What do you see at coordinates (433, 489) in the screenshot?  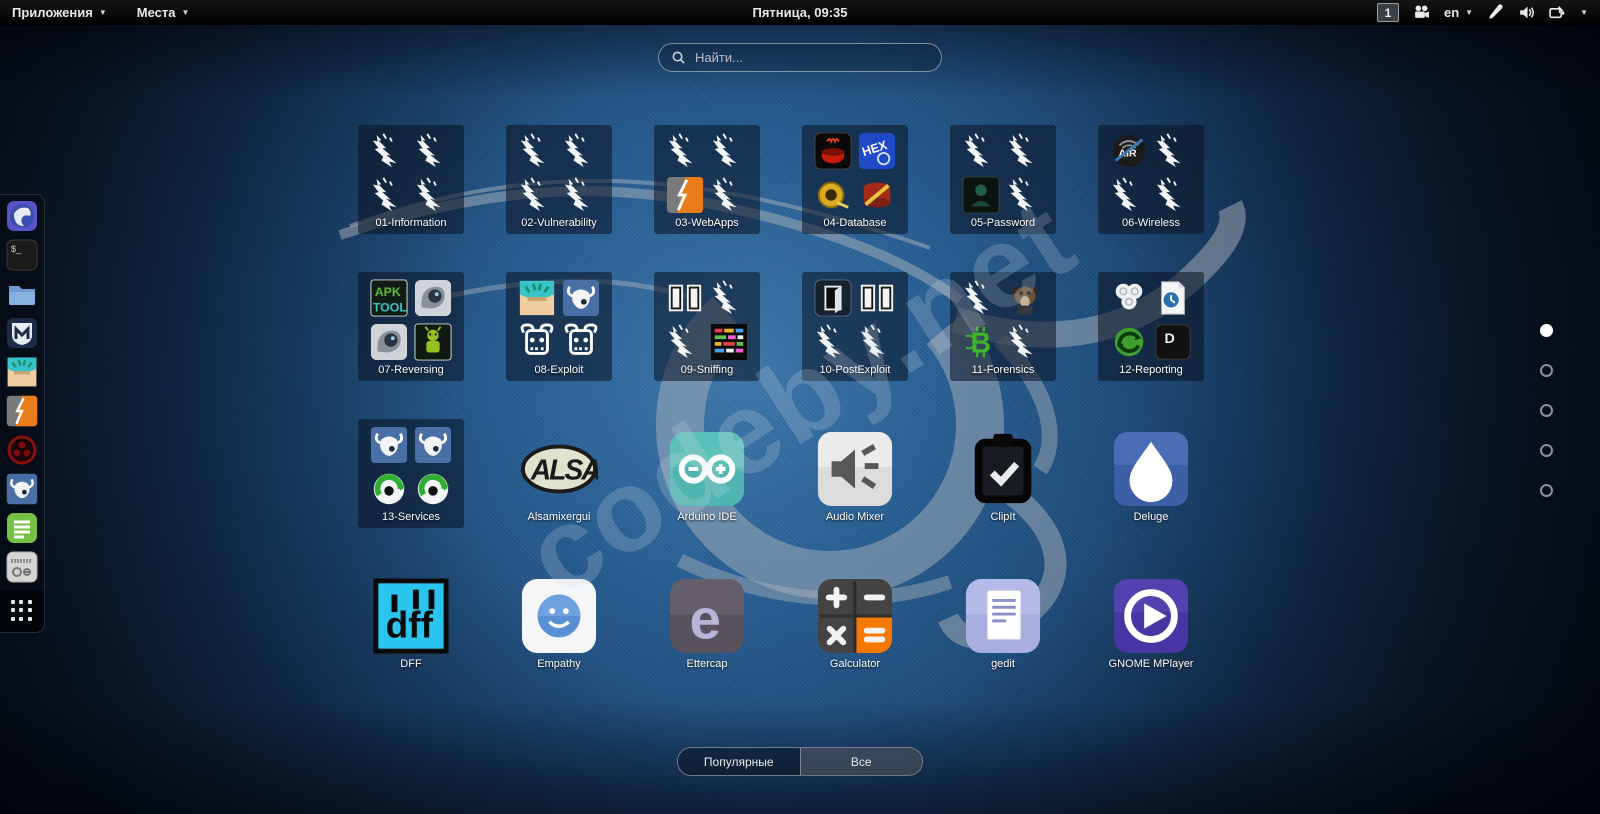 I see `greenorb-icon` at bounding box center [433, 489].